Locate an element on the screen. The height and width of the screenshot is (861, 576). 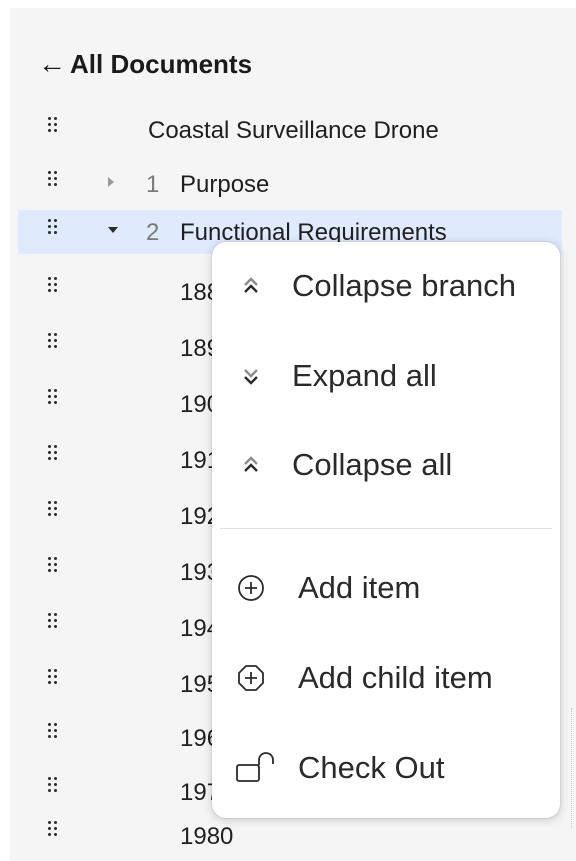
menu-item-label: Expand all is located at coordinates (364, 375).